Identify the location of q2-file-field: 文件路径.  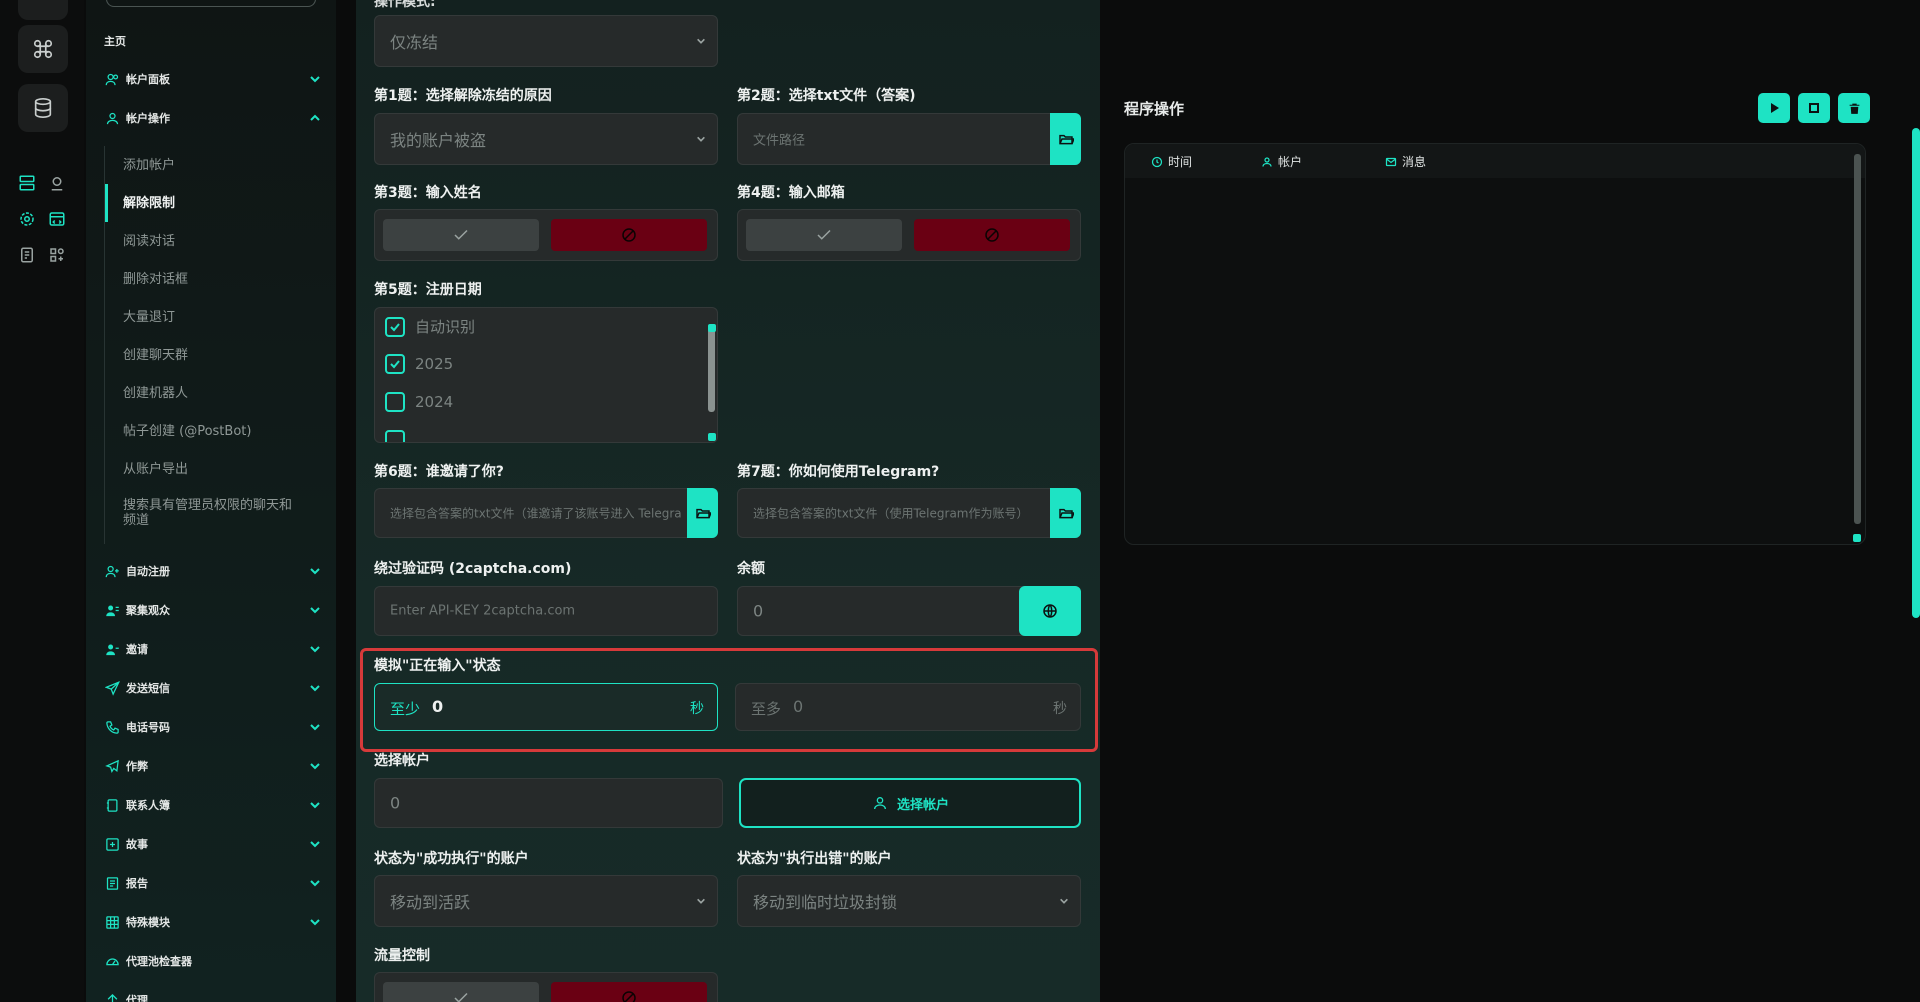
(909, 139).